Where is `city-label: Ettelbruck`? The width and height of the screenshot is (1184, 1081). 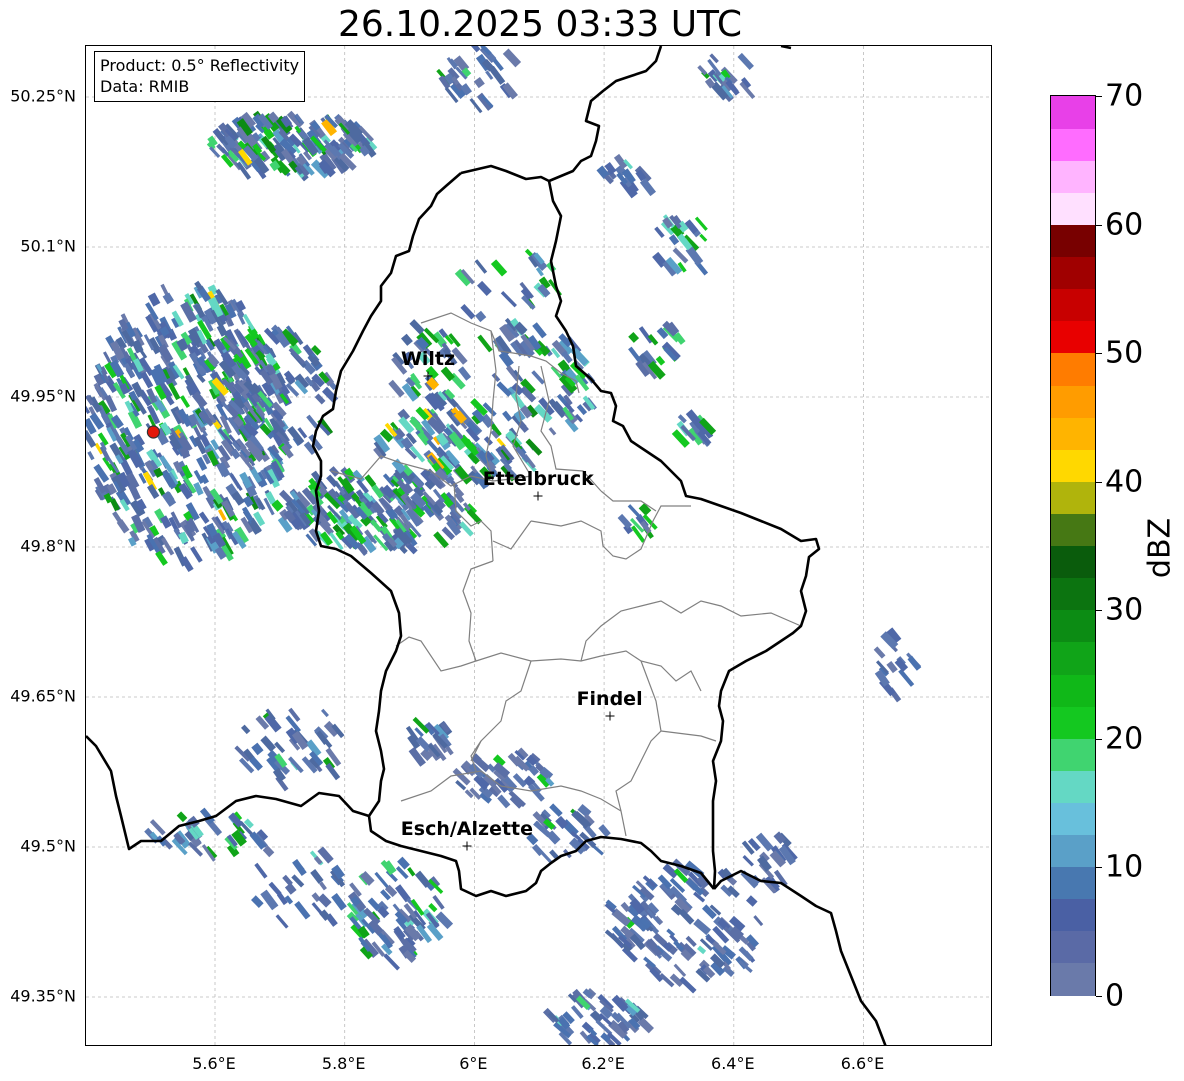
city-label: Ettelbruck is located at coordinates (538, 479).